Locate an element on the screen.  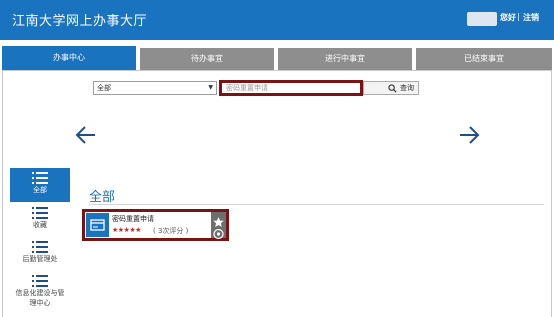
service-icon-box is located at coordinates (97, 225).